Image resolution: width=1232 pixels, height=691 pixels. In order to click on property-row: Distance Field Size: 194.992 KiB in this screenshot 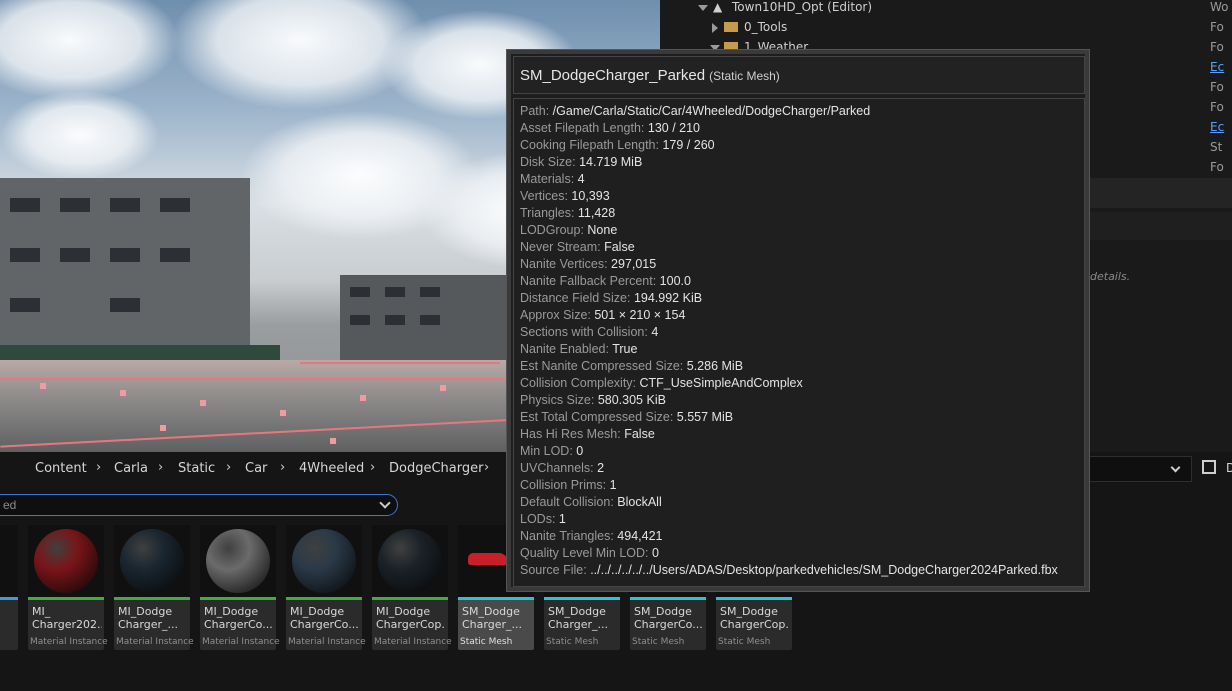, I will do `click(611, 298)`.